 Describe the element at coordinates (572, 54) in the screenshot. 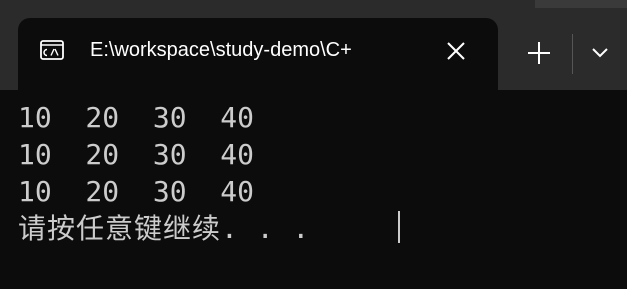

I see `toolbar-divider` at that location.